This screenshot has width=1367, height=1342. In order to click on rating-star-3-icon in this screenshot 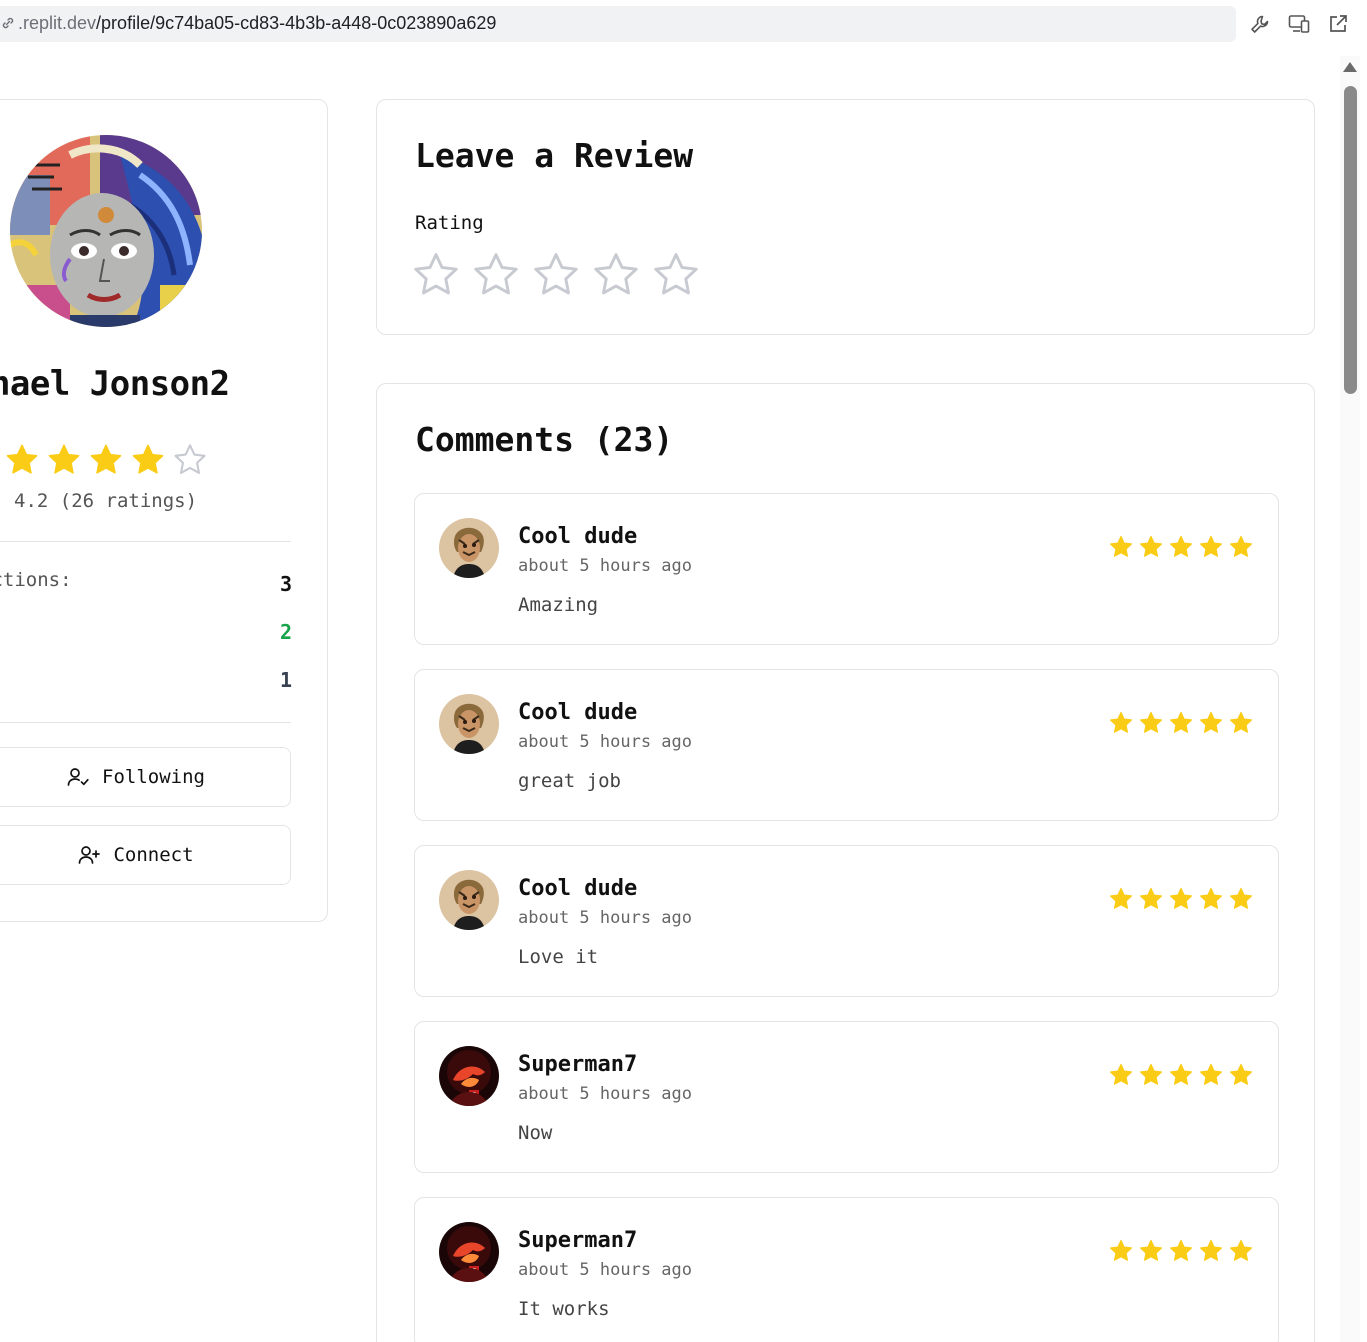, I will do `click(556, 275)`.